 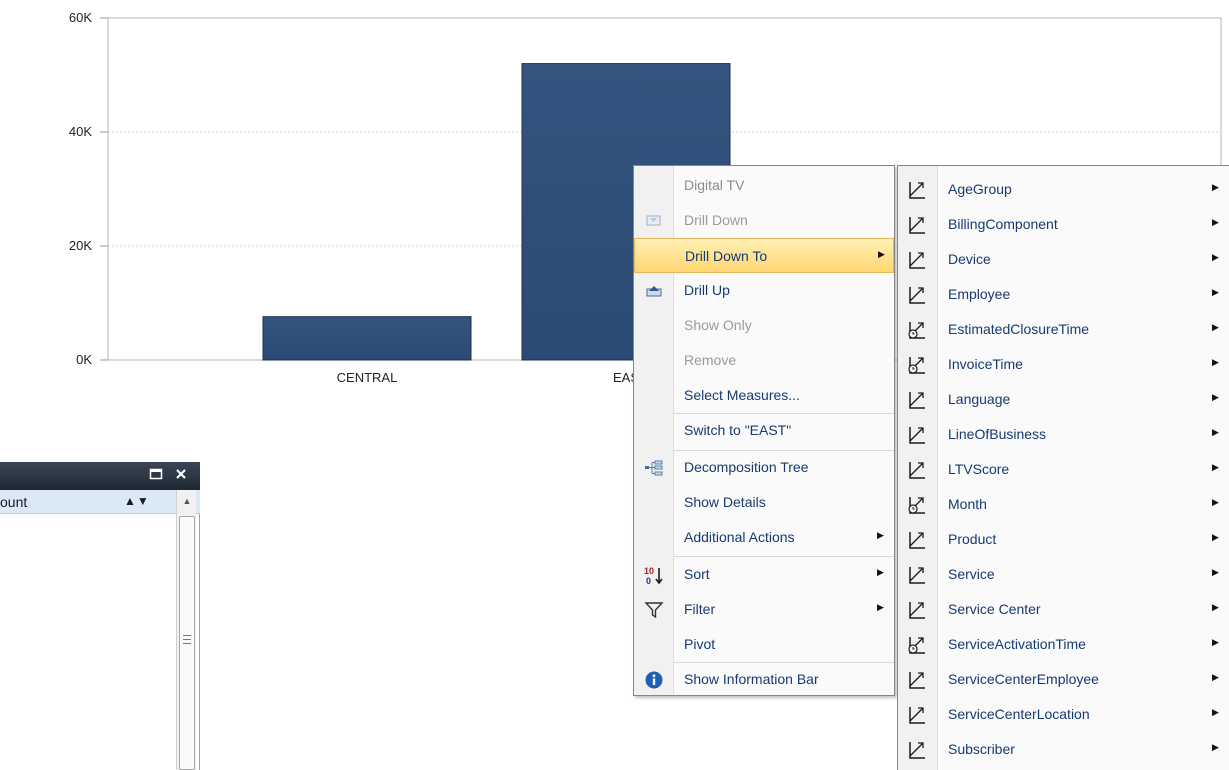 I want to click on submenu-item: InvoiceTime ▶, so click(x=1063, y=364).